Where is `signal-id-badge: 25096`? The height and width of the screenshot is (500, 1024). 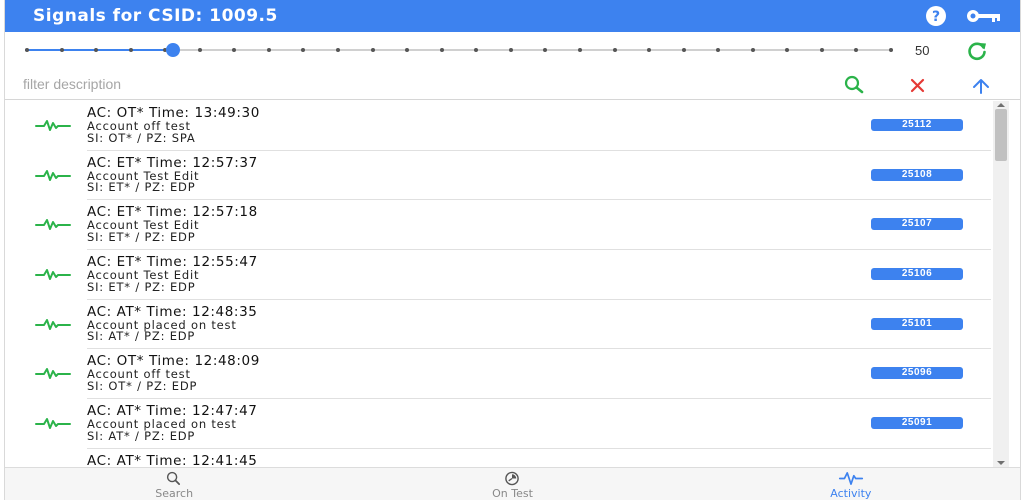 signal-id-badge: 25096 is located at coordinates (917, 373).